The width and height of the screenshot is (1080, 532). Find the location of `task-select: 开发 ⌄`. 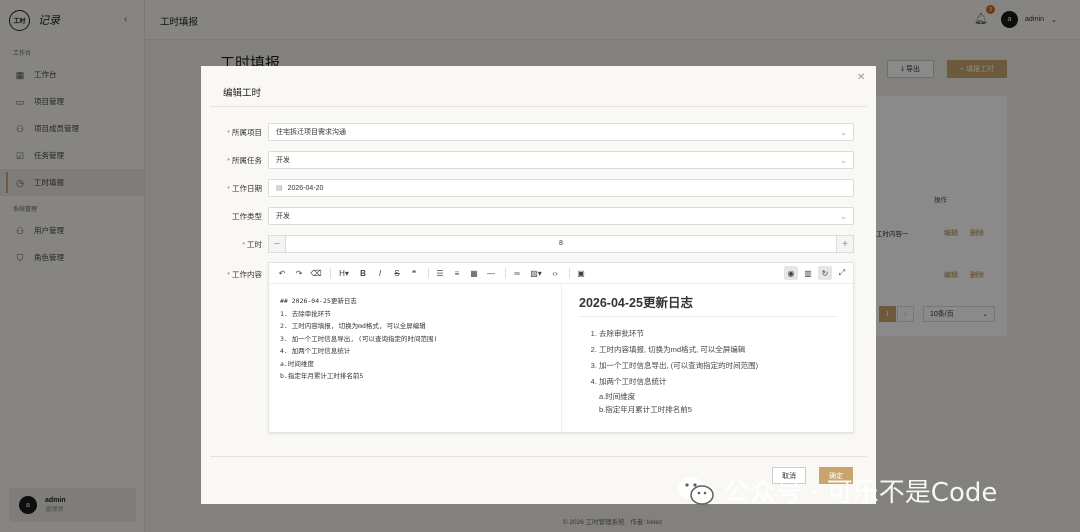

task-select: 开发 ⌄ is located at coordinates (561, 160).